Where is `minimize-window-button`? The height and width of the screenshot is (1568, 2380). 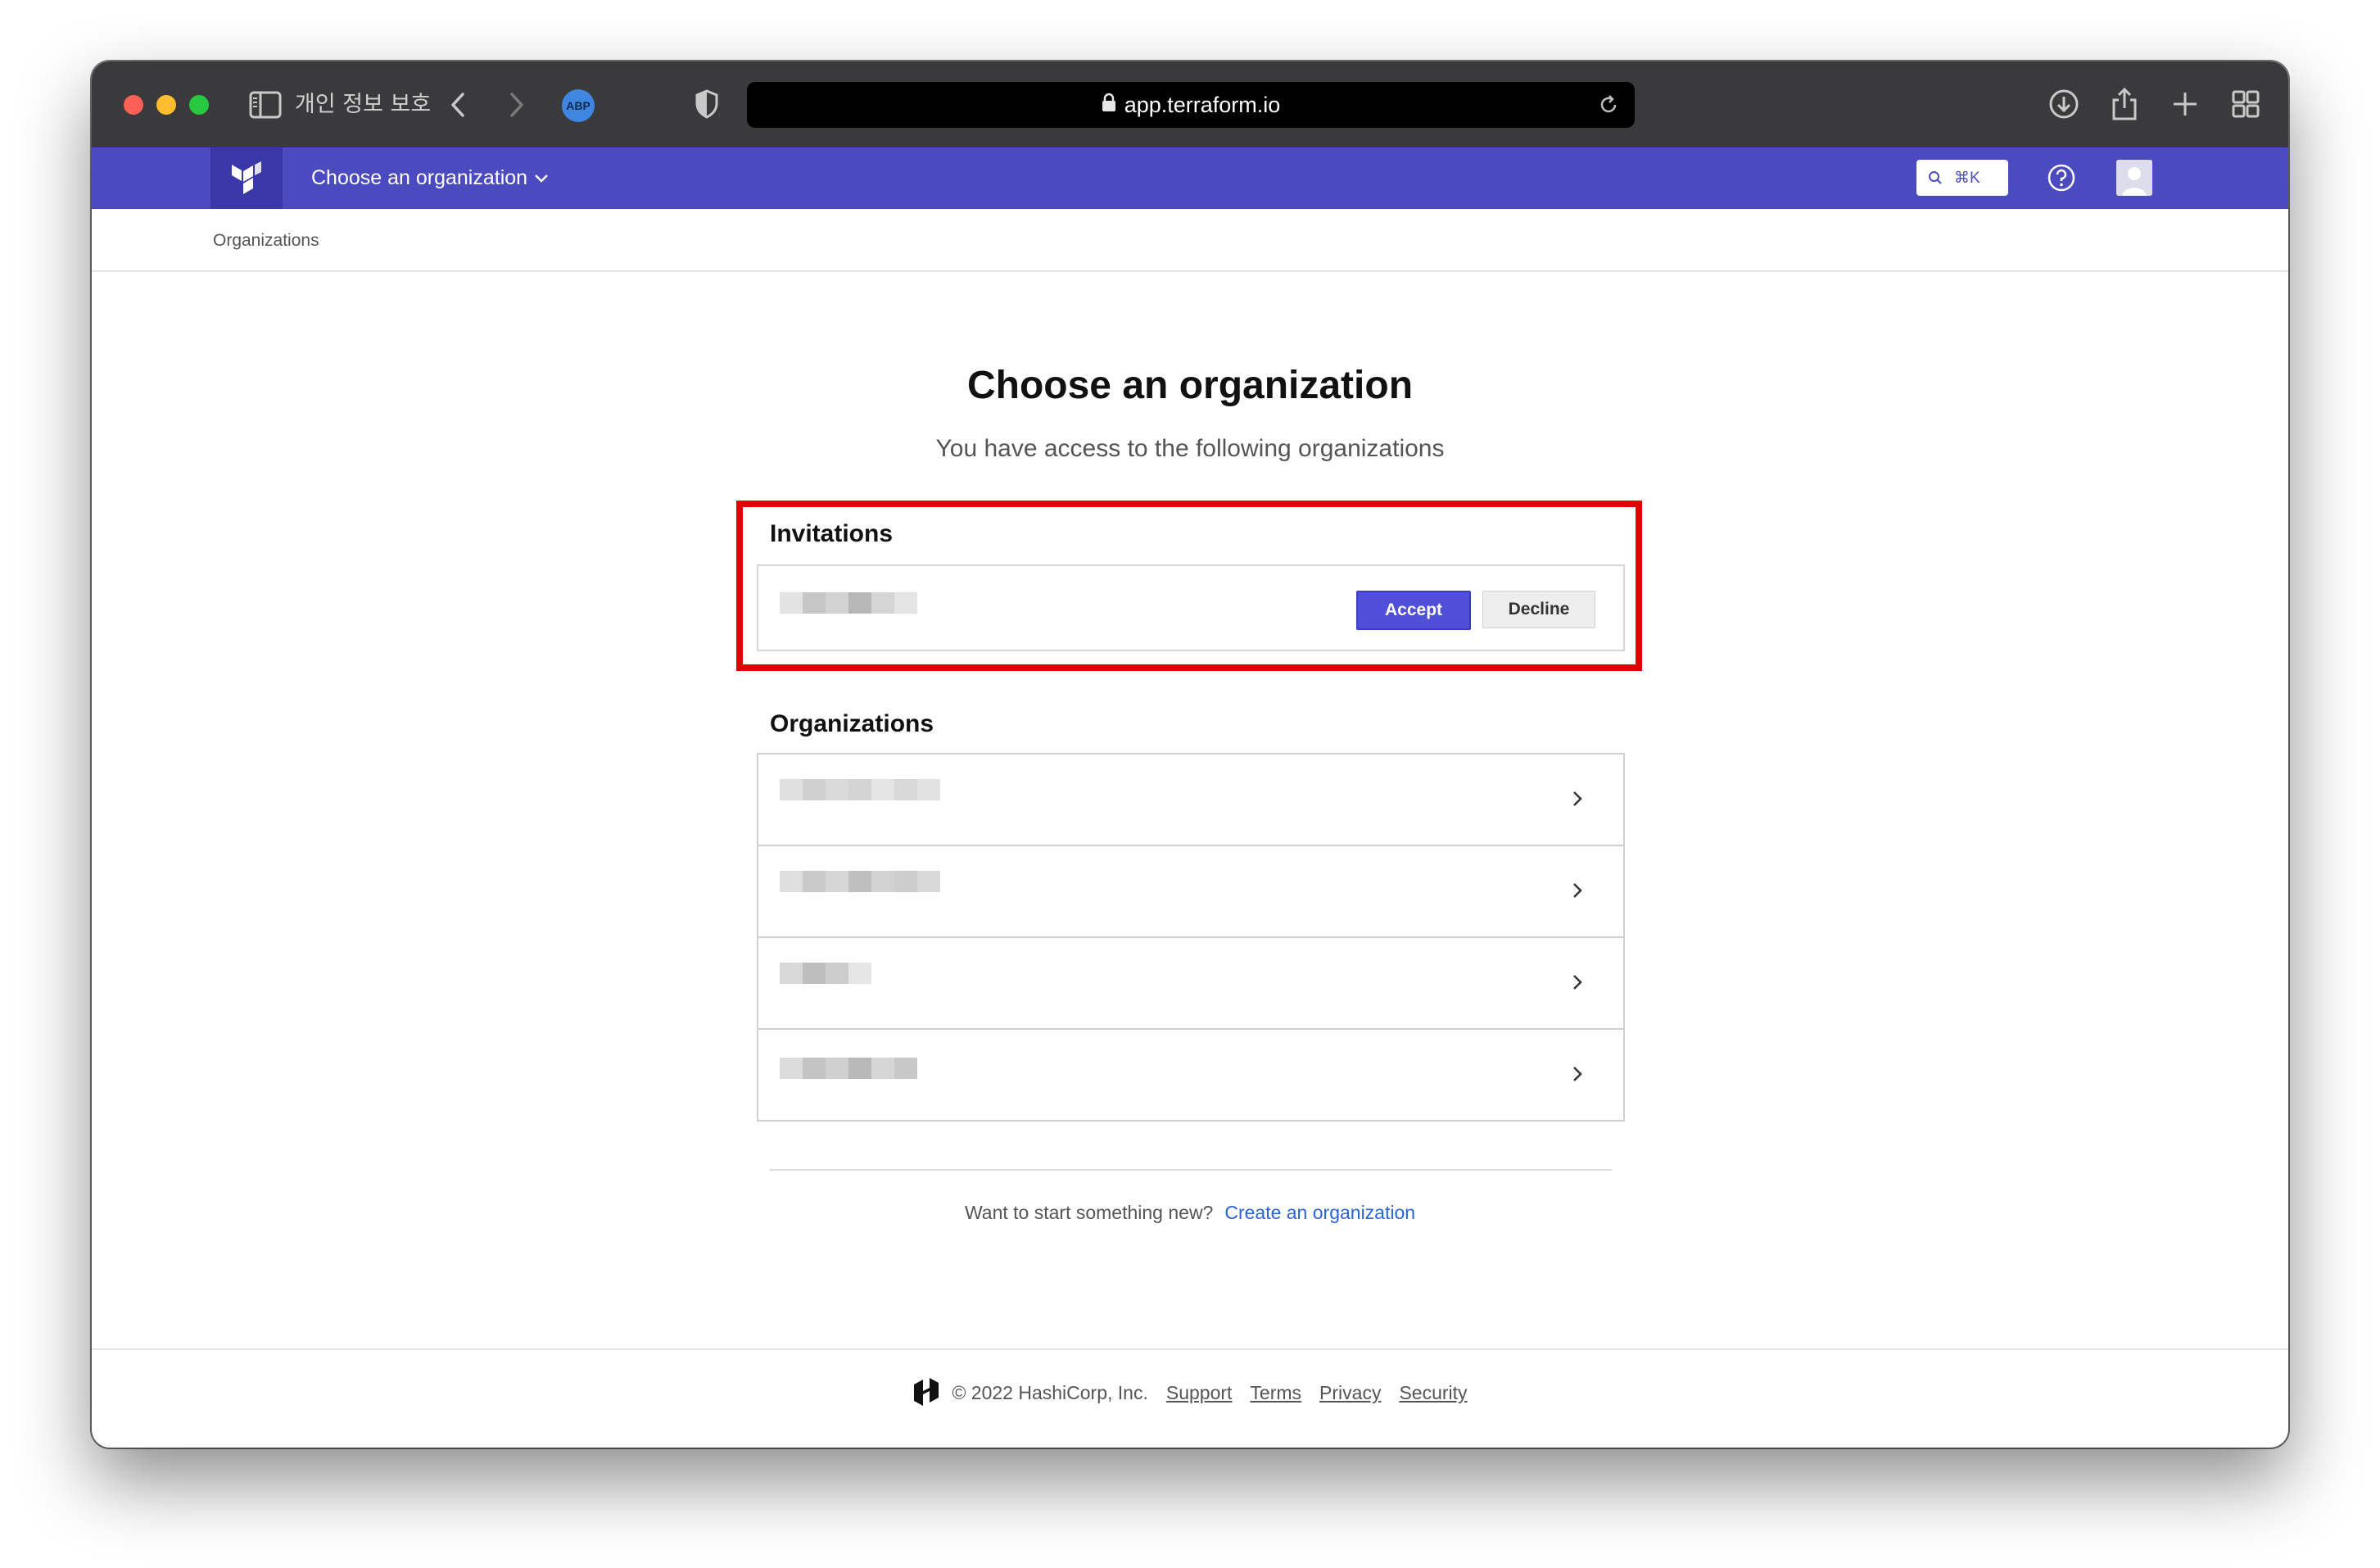 minimize-window-button is located at coordinates (166, 105).